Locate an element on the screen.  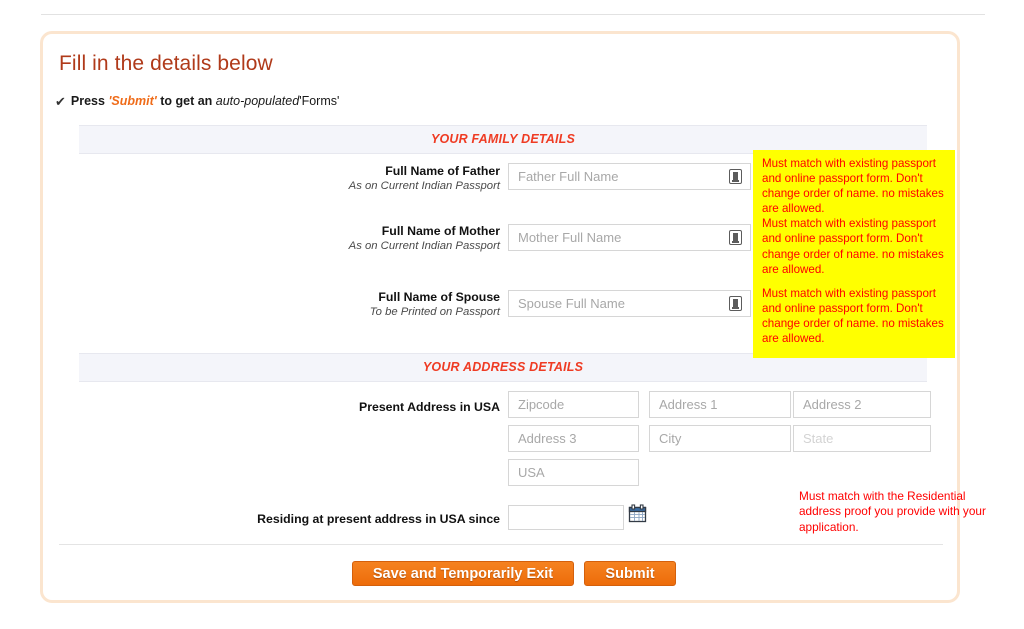
spouse-full-name-input is located at coordinates (629, 303).